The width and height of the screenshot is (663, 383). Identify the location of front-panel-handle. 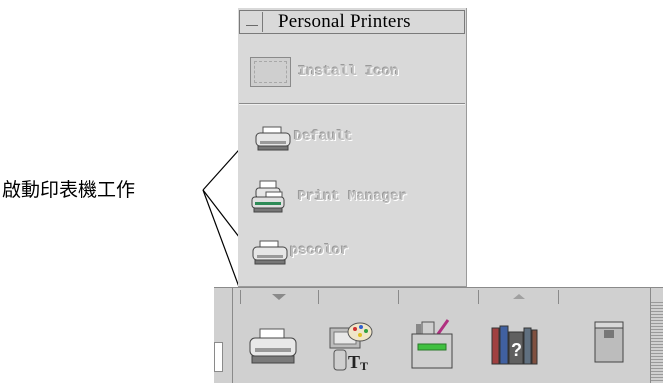
(656, 341).